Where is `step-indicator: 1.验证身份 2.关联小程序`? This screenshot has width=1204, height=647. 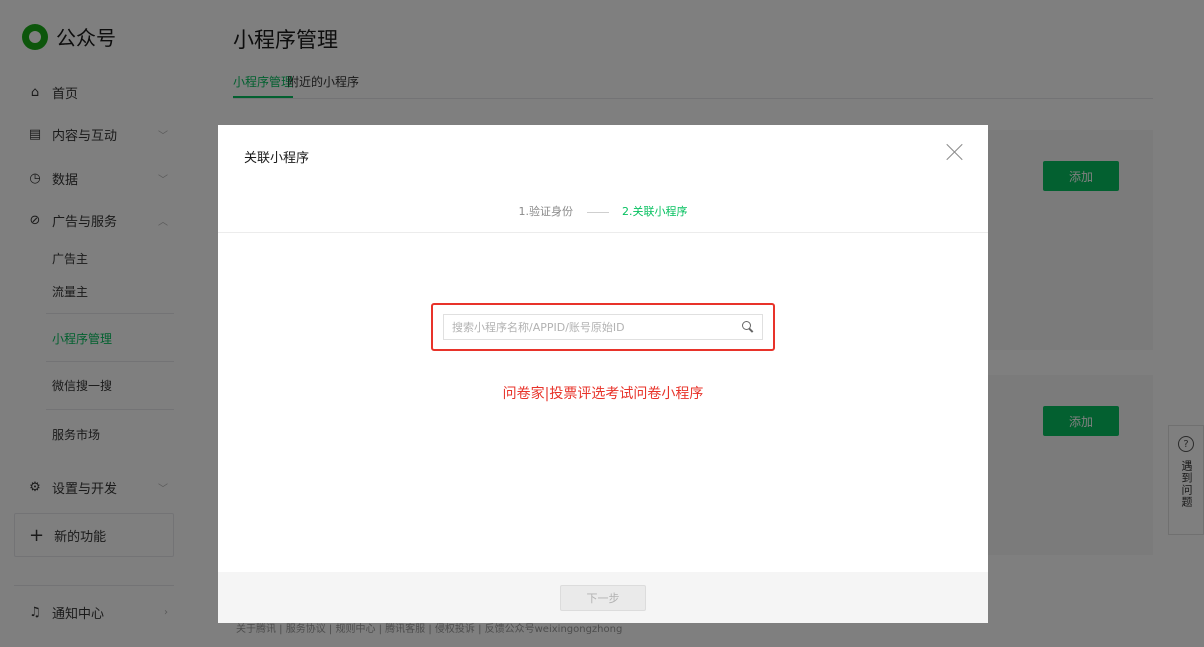
step-indicator: 1.验证身份 2.关联小程序 is located at coordinates (603, 211).